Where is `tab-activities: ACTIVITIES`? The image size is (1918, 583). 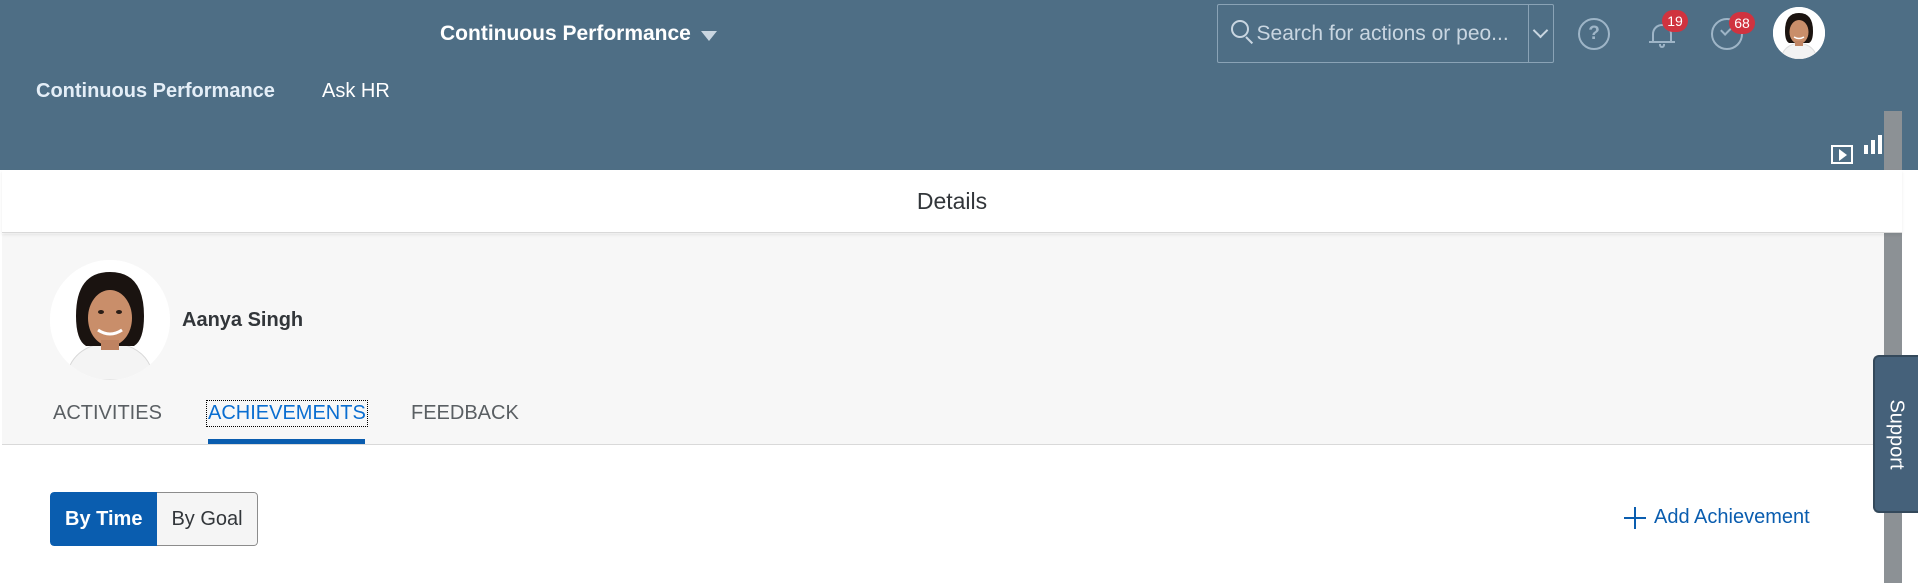 tab-activities: ACTIVITIES is located at coordinates (107, 413).